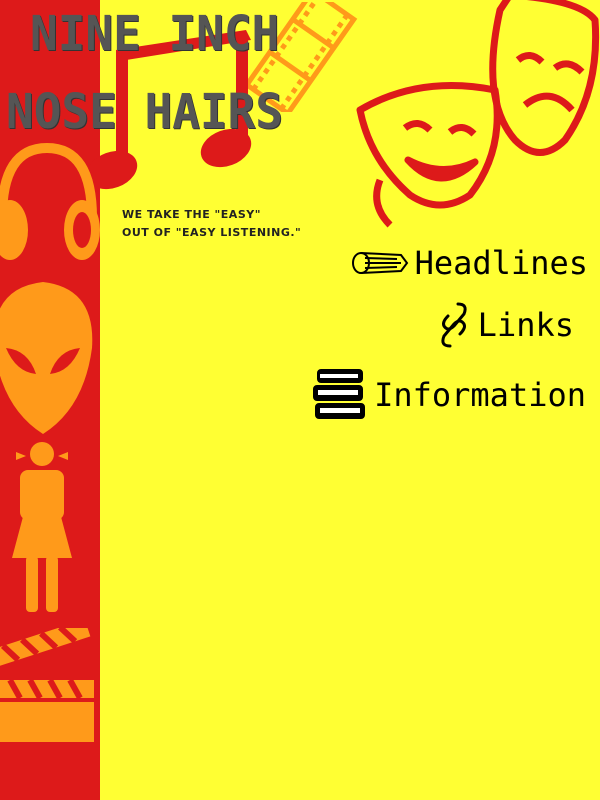 This screenshot has height=800, width=600. I want to click on tagline-line-2: OUT OF "EASY LISTENING.", so click(212, 232).